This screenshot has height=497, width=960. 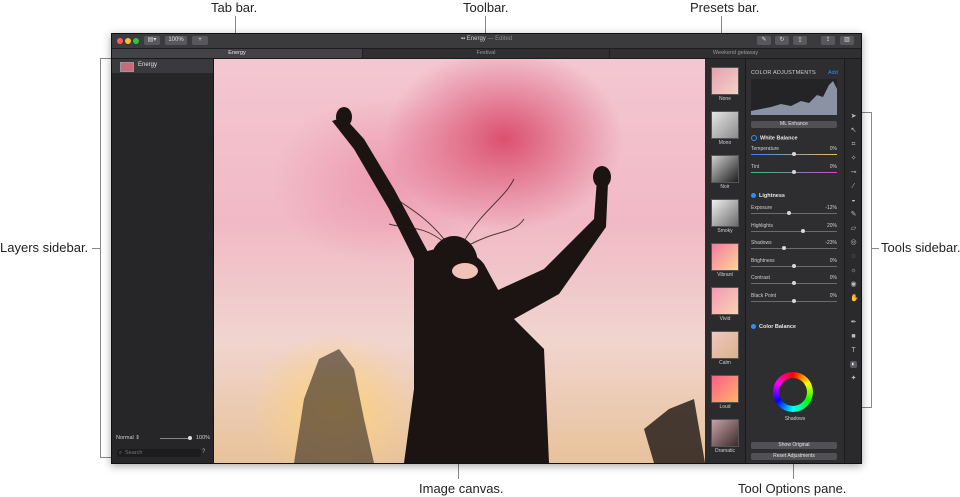 What do you see at coordinates (853, 158) in the screenshot?
I see `wand-icon: ✧` at bounding box center [853, 158].